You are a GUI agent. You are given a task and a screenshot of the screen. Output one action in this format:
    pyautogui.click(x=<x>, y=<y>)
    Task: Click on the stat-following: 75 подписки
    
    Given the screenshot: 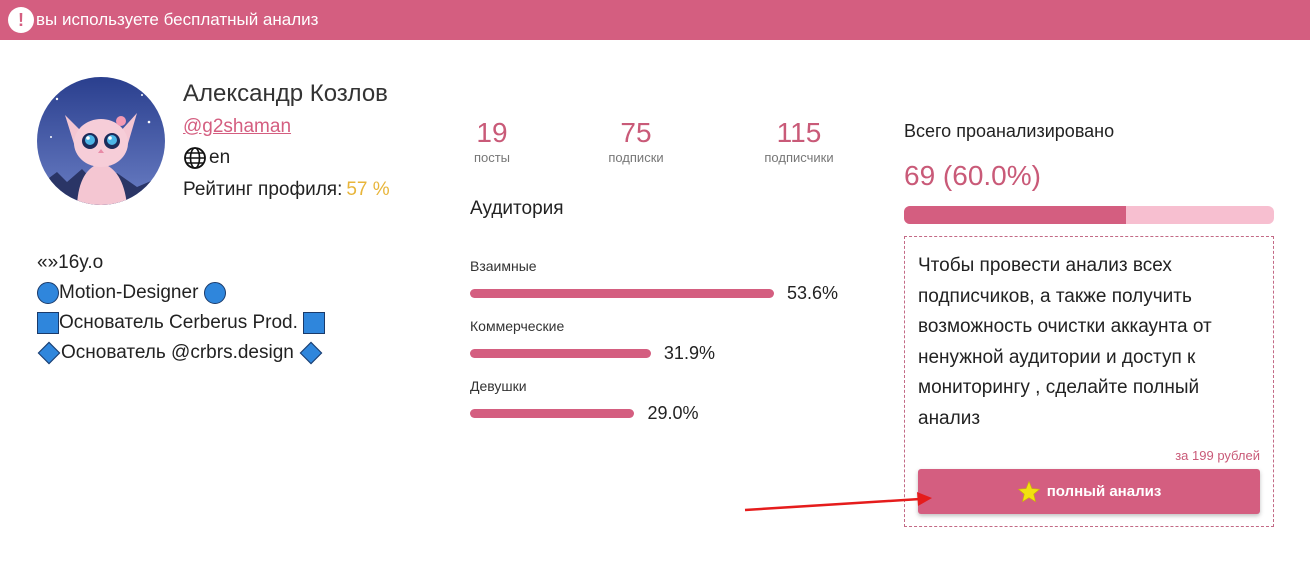 What is the action you would take?
    pyautogui.click(x=636, y=140)
    